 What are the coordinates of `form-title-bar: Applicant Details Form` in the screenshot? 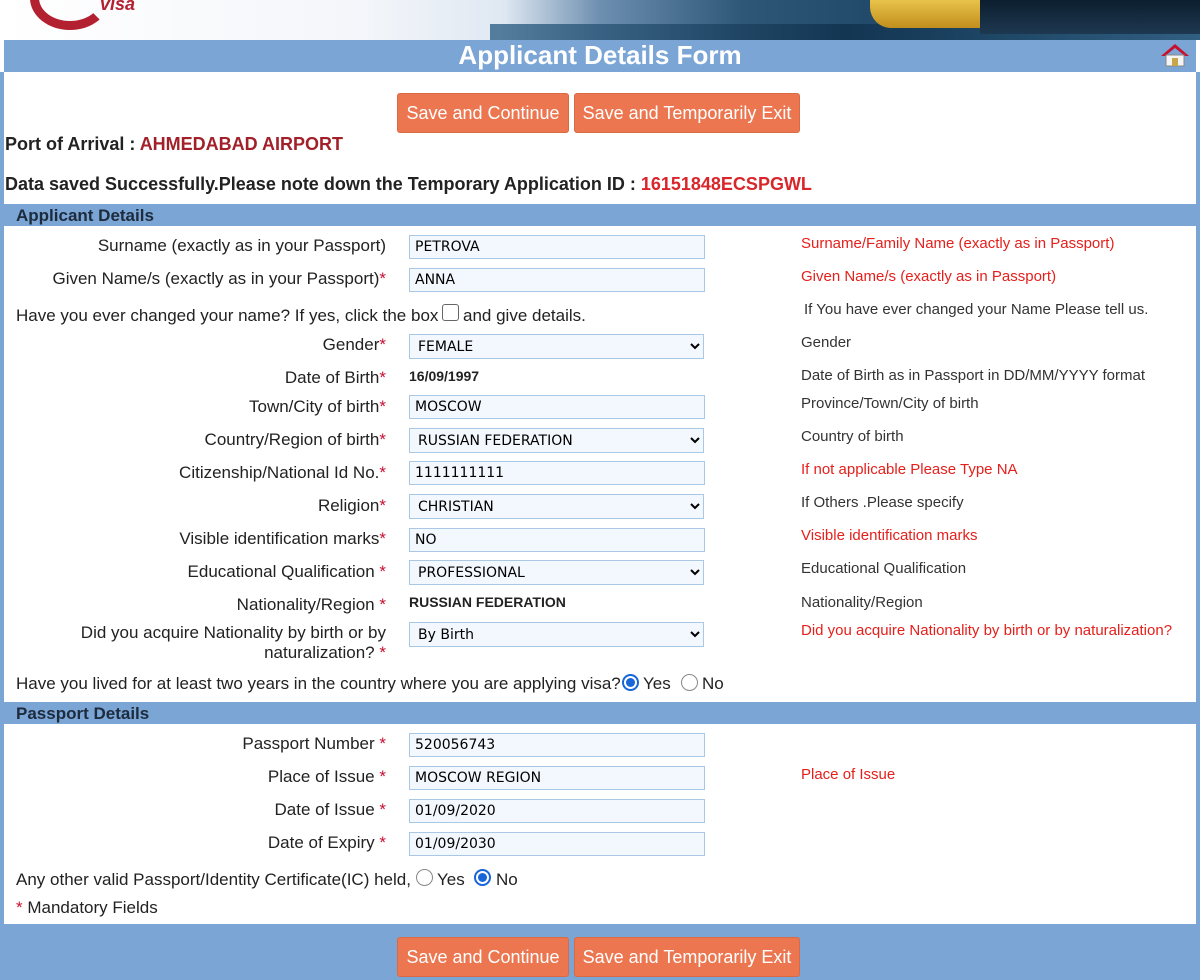 It's located at (600, 56).